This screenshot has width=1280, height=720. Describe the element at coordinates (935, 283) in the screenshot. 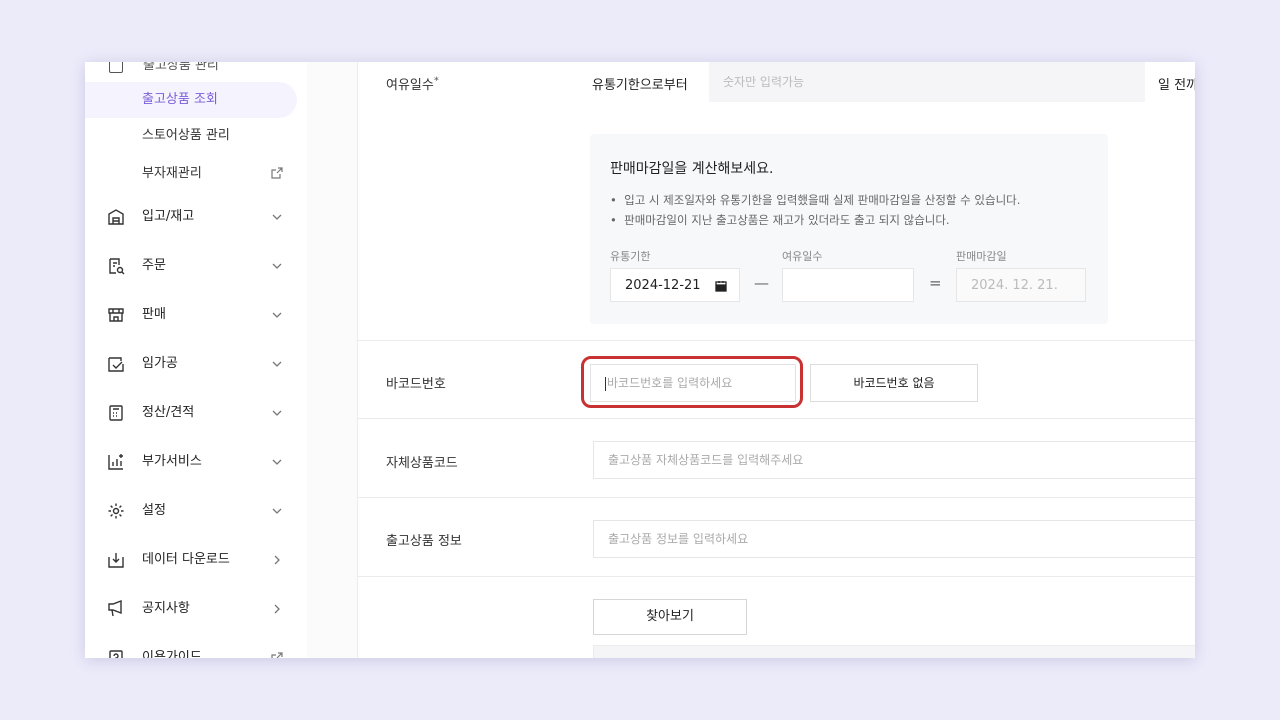

I see `equals-sign: =` at that location.